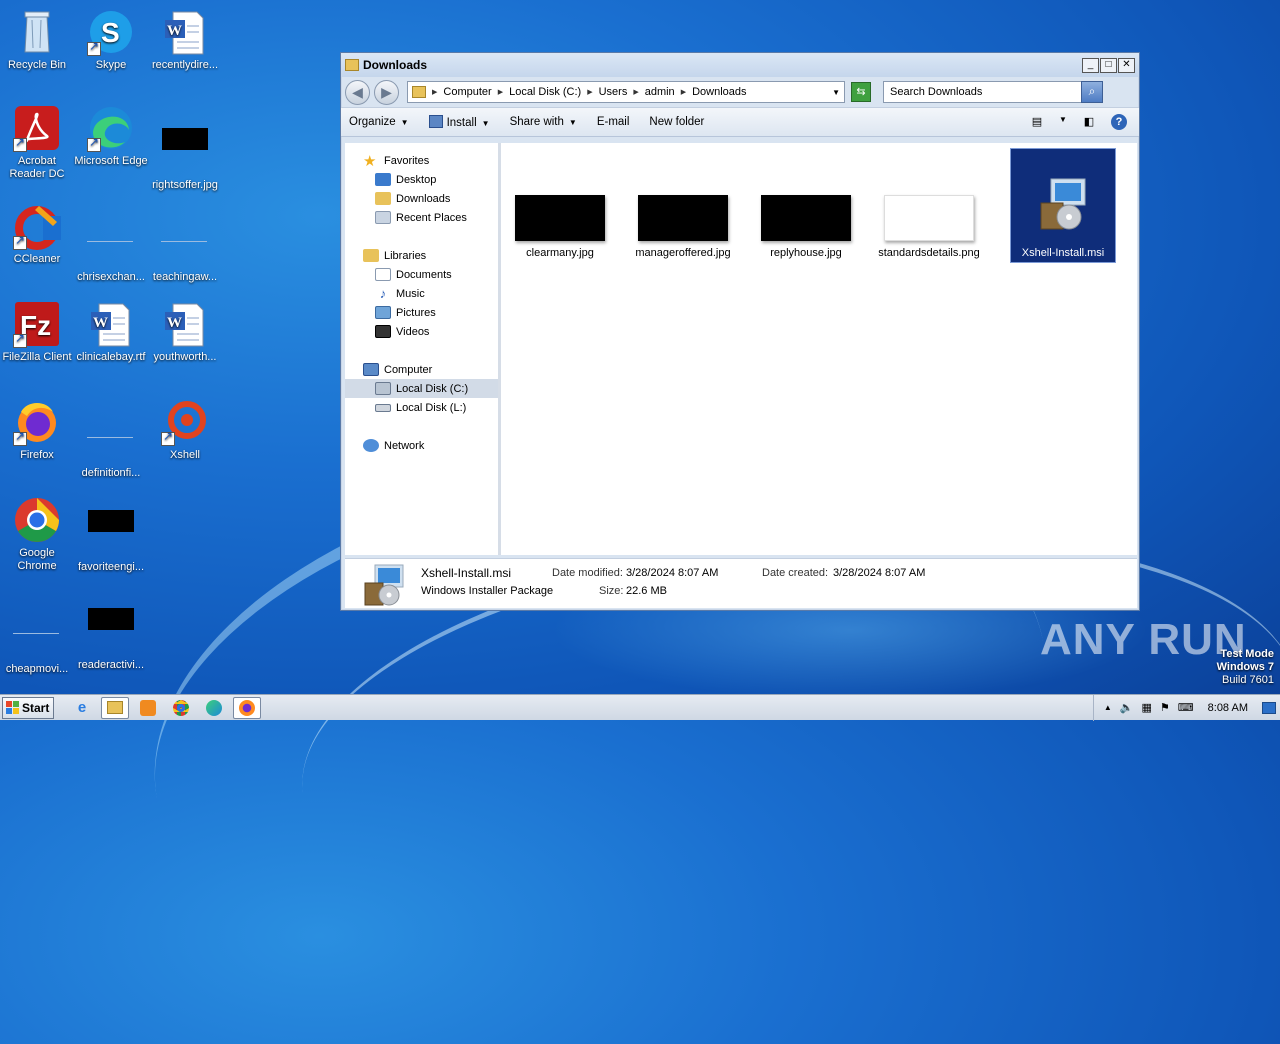  I want to click on install-button: Install ▼, so click(459, 122).